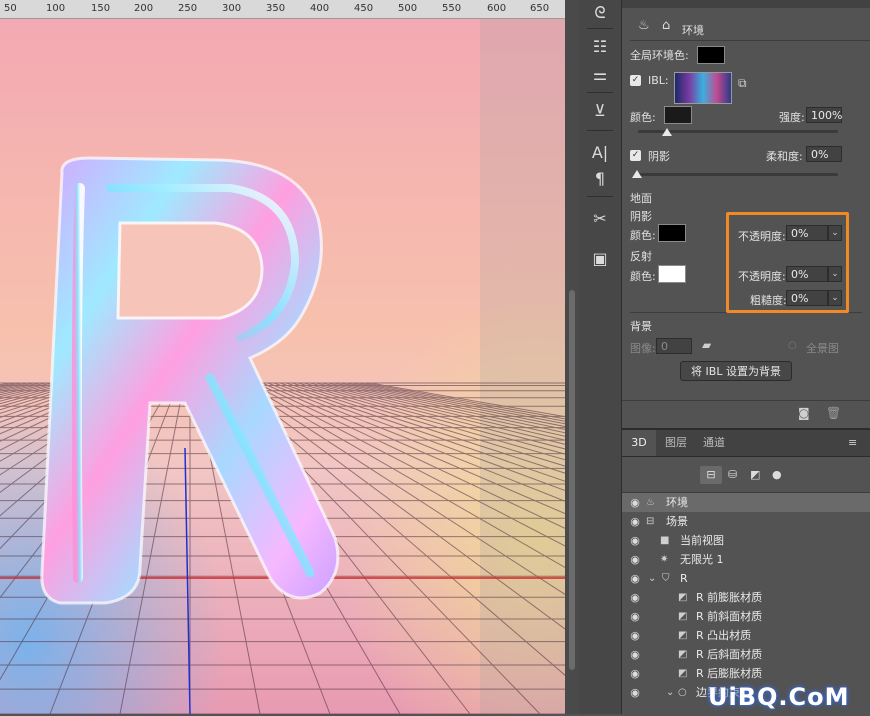 The height and width of the screenshot is (716, 870). What do you see at coordinates (659, 55) in the screenshot?
I see `global-ambient-label: 全局环境色:` at bounding box center [659, 55].